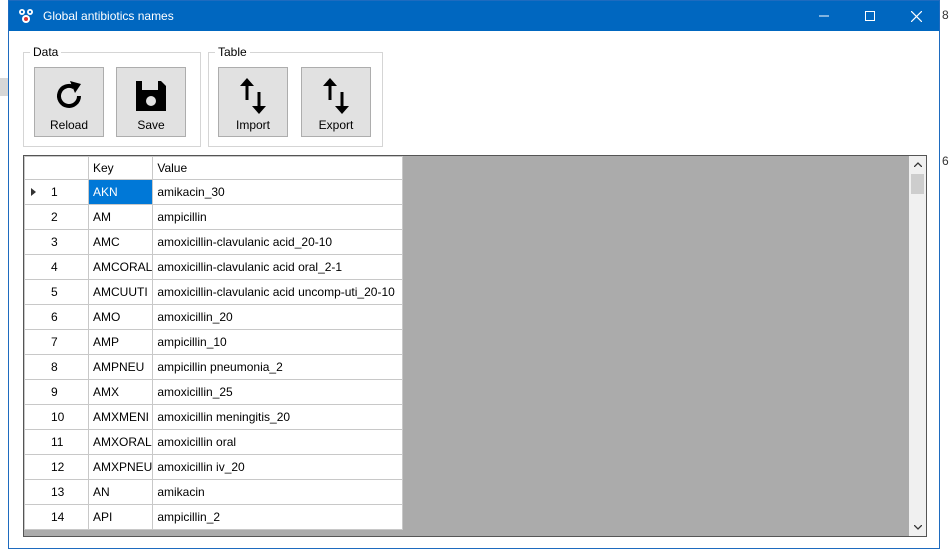 This screenshot has width=949, height=558. I want to click on cell-key: AKN, so click(120, 192).